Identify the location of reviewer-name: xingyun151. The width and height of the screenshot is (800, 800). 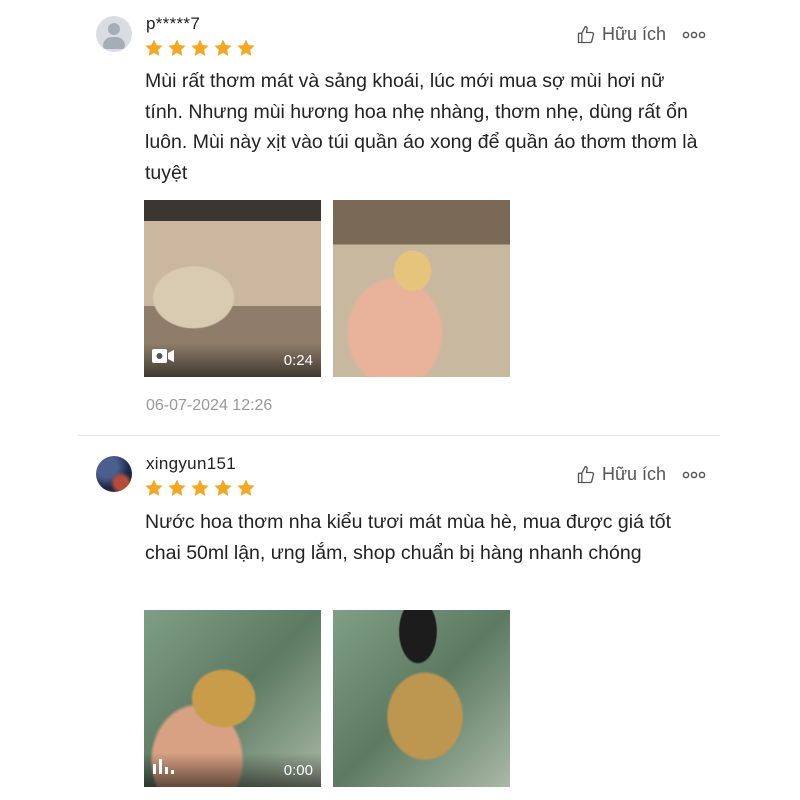
(191, 463).